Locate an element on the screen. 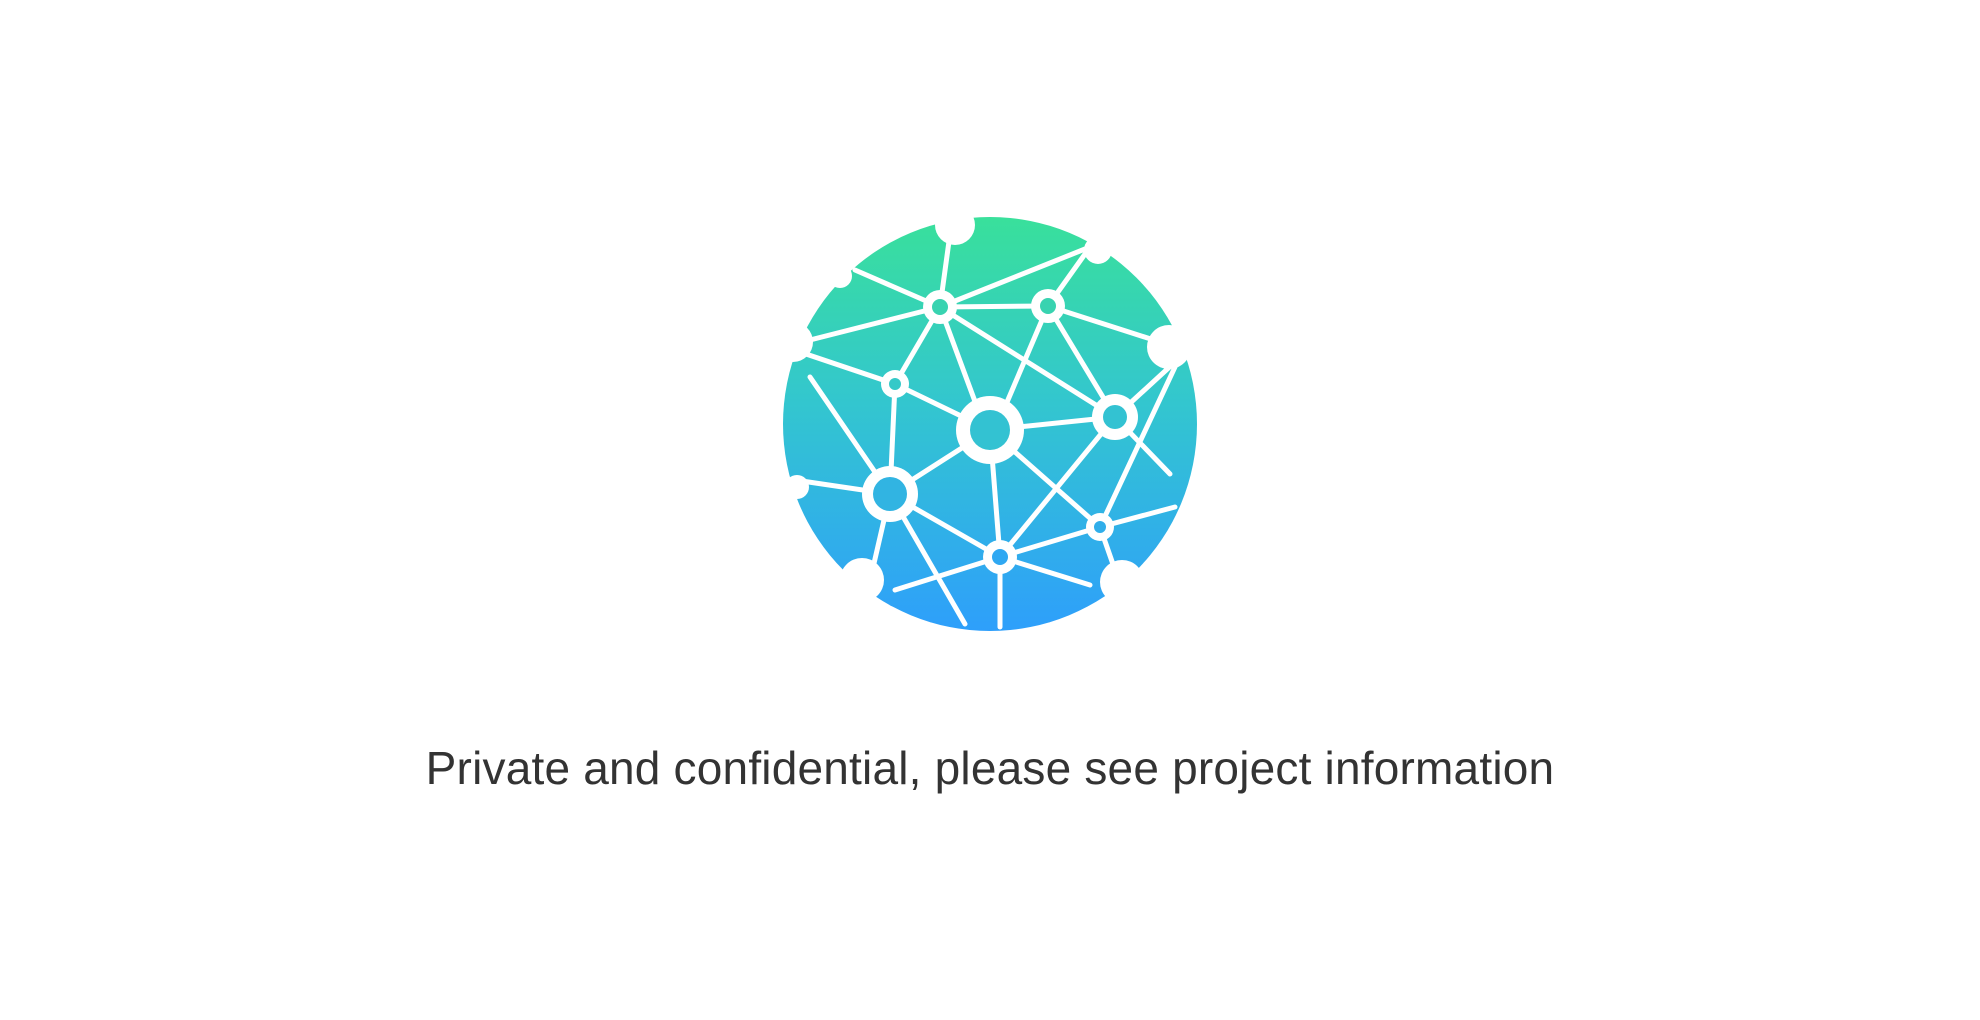 This screenshot has height=1020, width=1980. network-globe-icon is located at coordinates (990, 422).